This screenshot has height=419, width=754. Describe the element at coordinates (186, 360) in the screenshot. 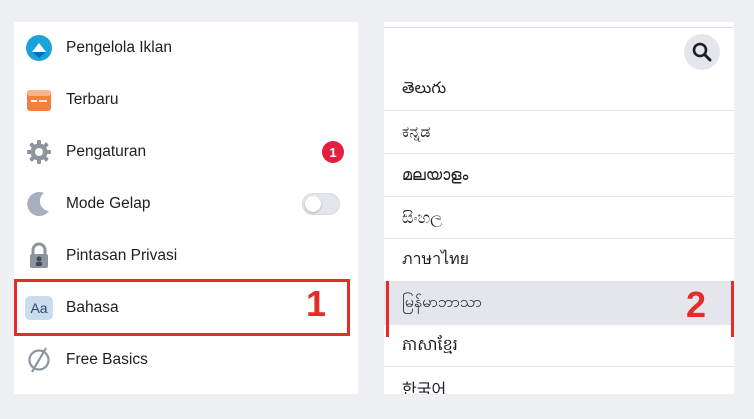

I see `menu-item-free-basics: Free Basics` at that location.